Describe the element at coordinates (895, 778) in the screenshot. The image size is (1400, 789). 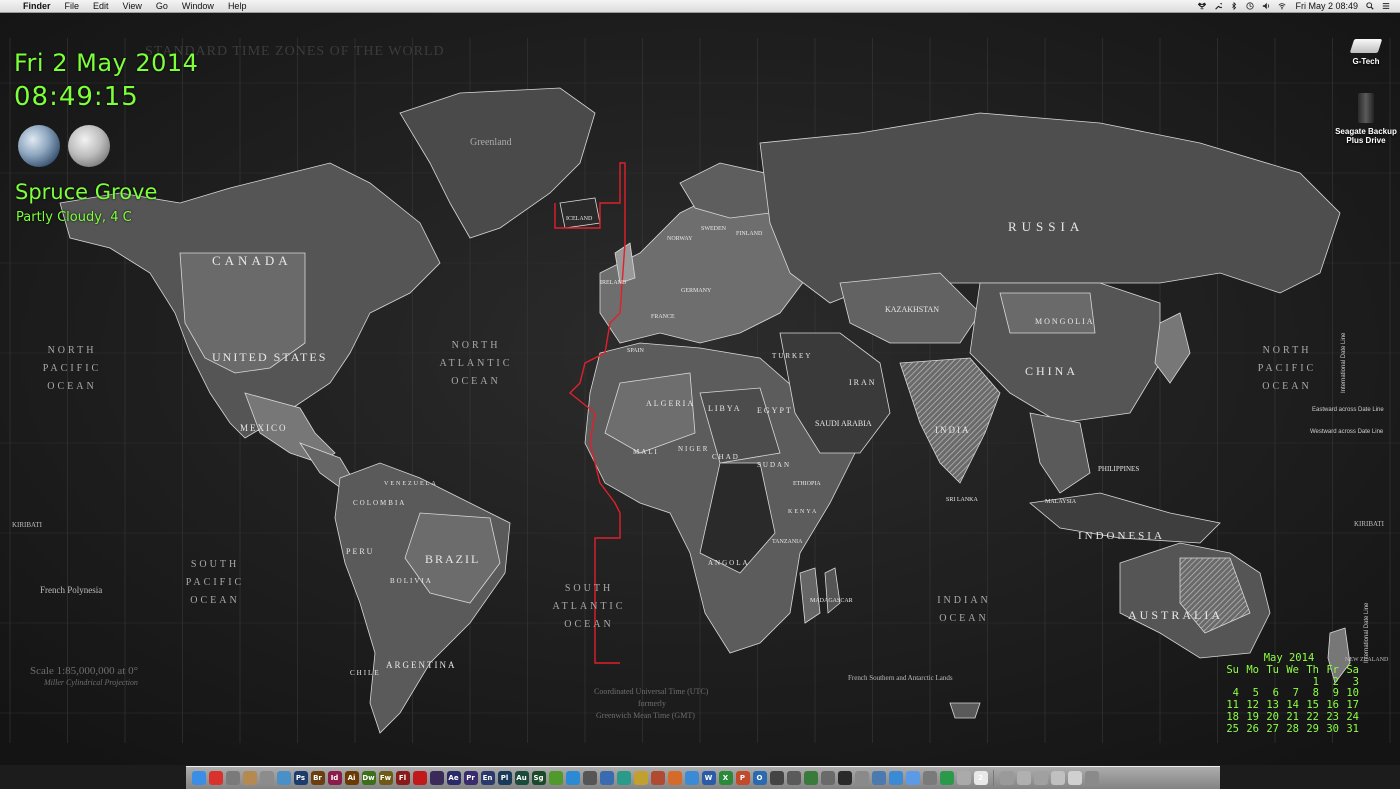
I see `dock-app-app-42-icon` at that location.